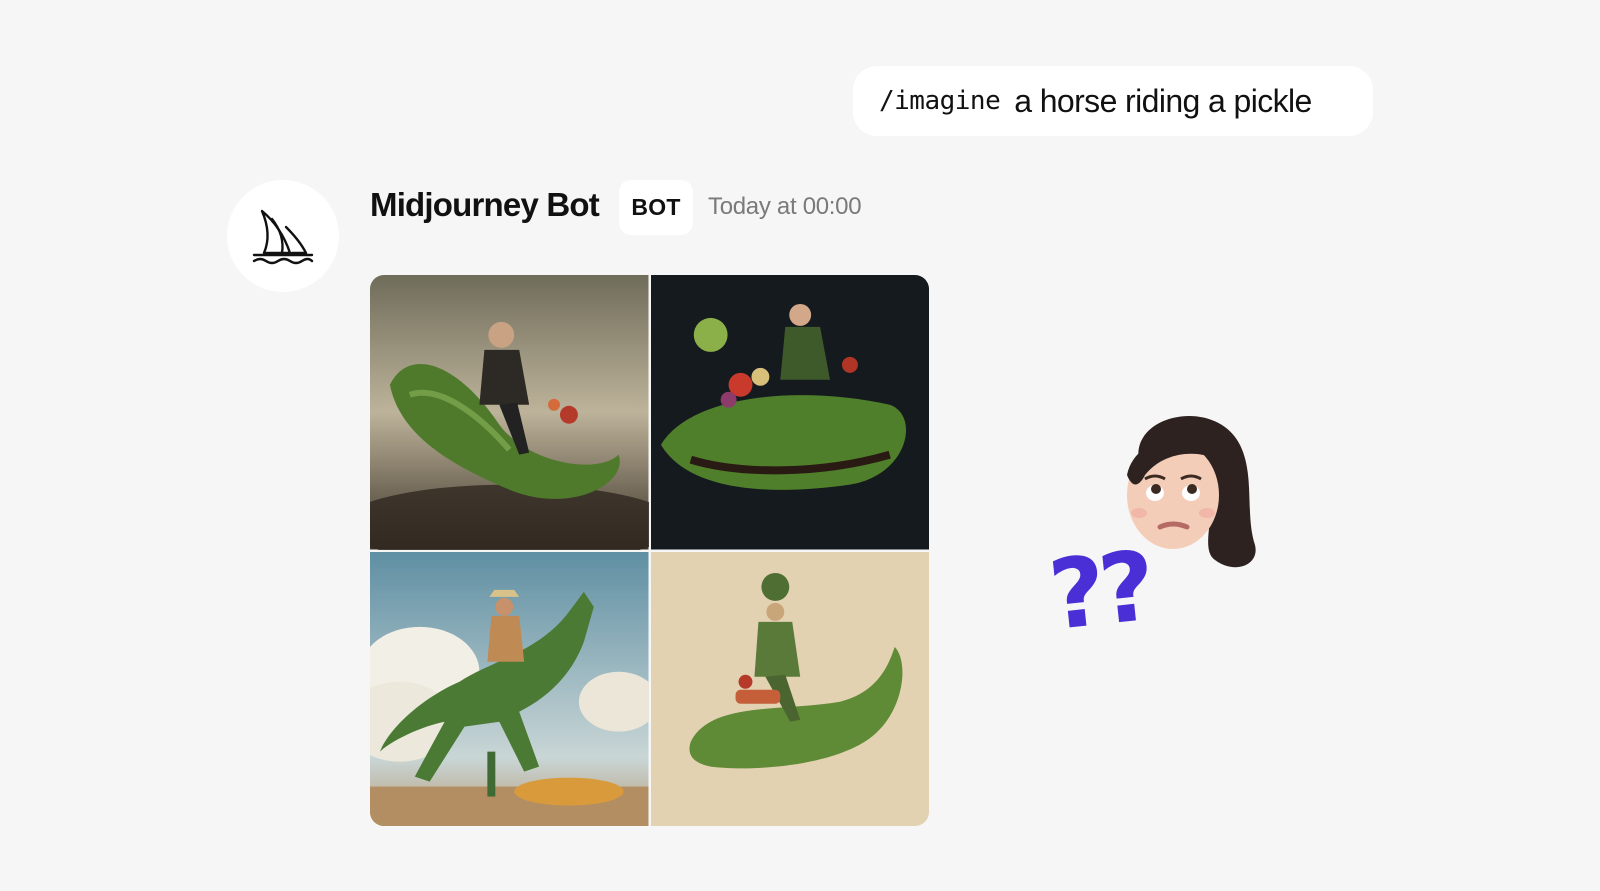 The width and height of the screenshot is (1600, 891). I want to click on bot-badge: BOT, so click(656, 207).